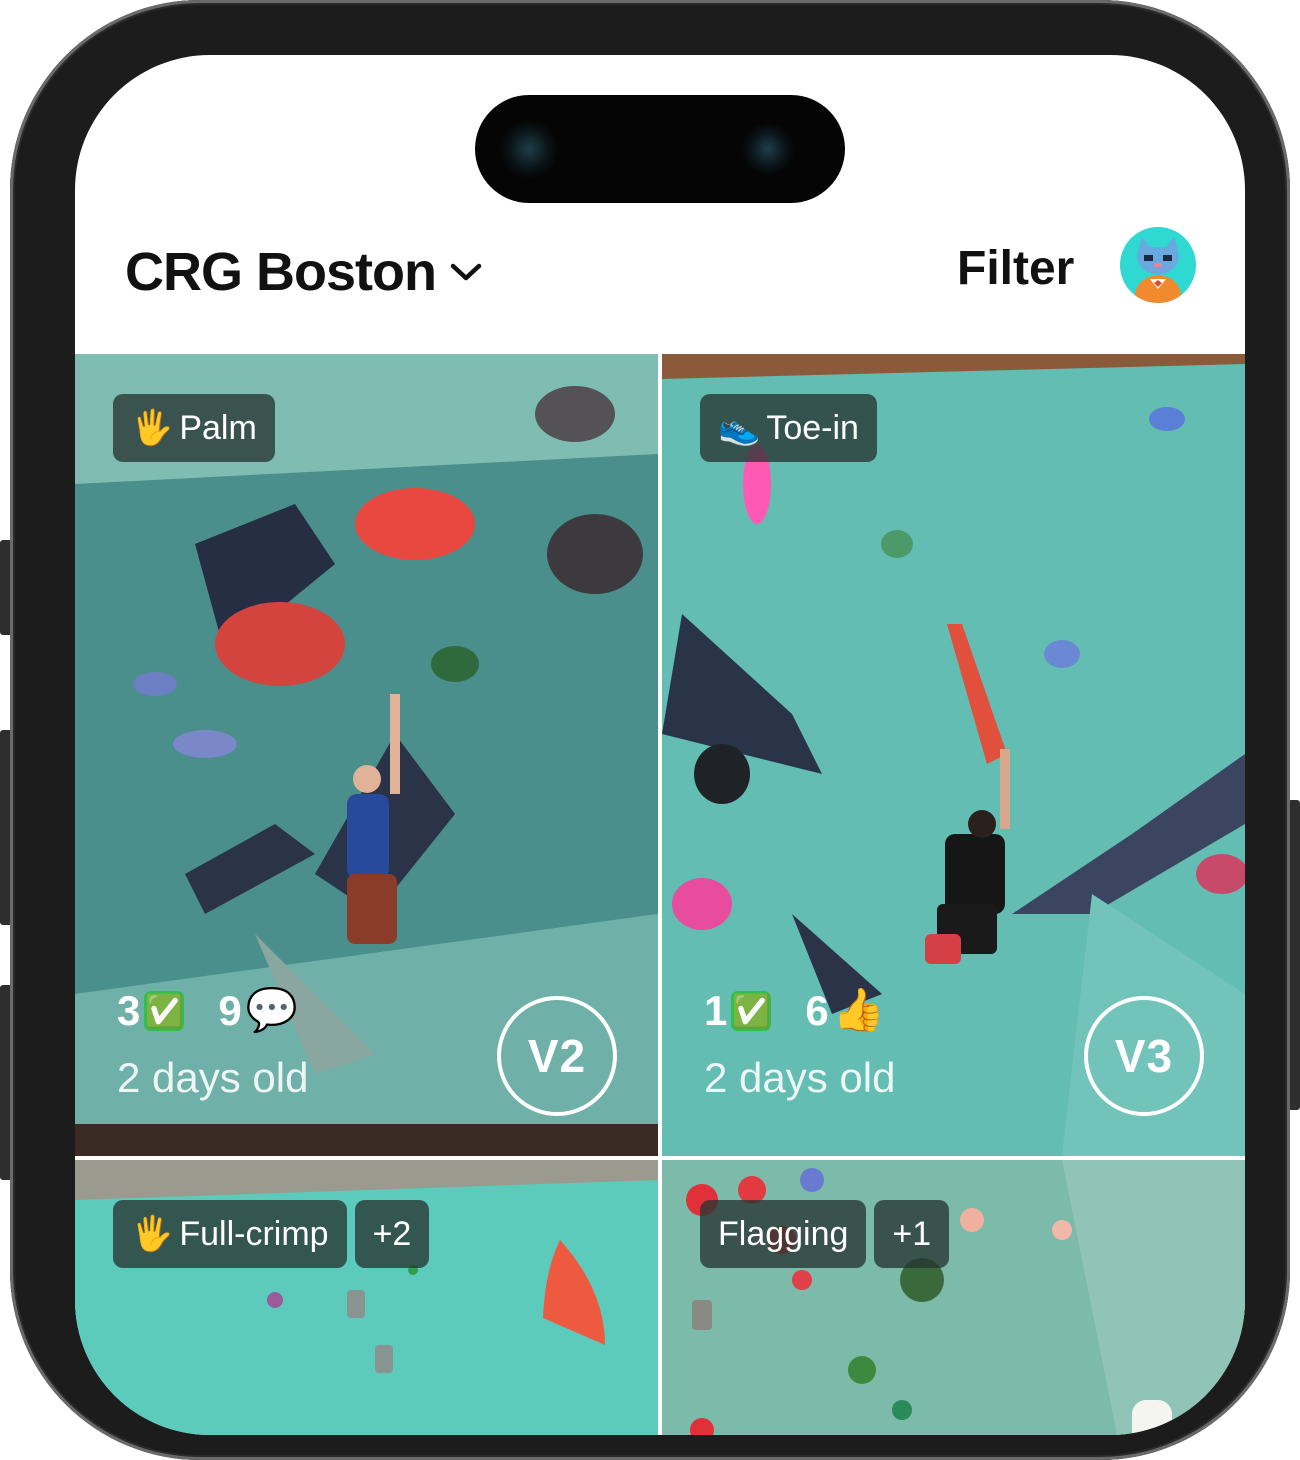  Describe the element at coordinates (1144, 1056) in the screenshot. I see `grade-badge: V3` at that location.